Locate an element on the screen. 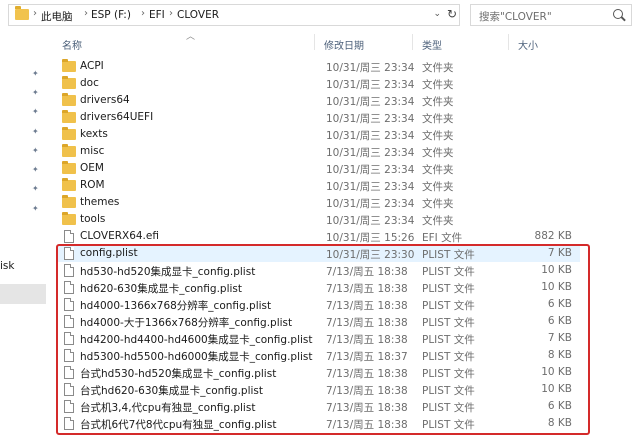 The image size is (640, 437). column-size: 大小 is located at coordinates (528, 44).